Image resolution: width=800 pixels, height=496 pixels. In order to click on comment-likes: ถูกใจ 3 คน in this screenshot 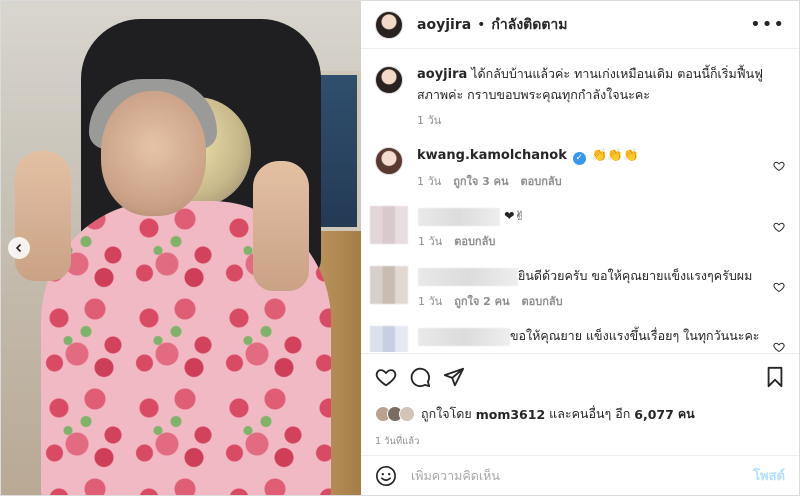, I will do `click(480, 182)`.